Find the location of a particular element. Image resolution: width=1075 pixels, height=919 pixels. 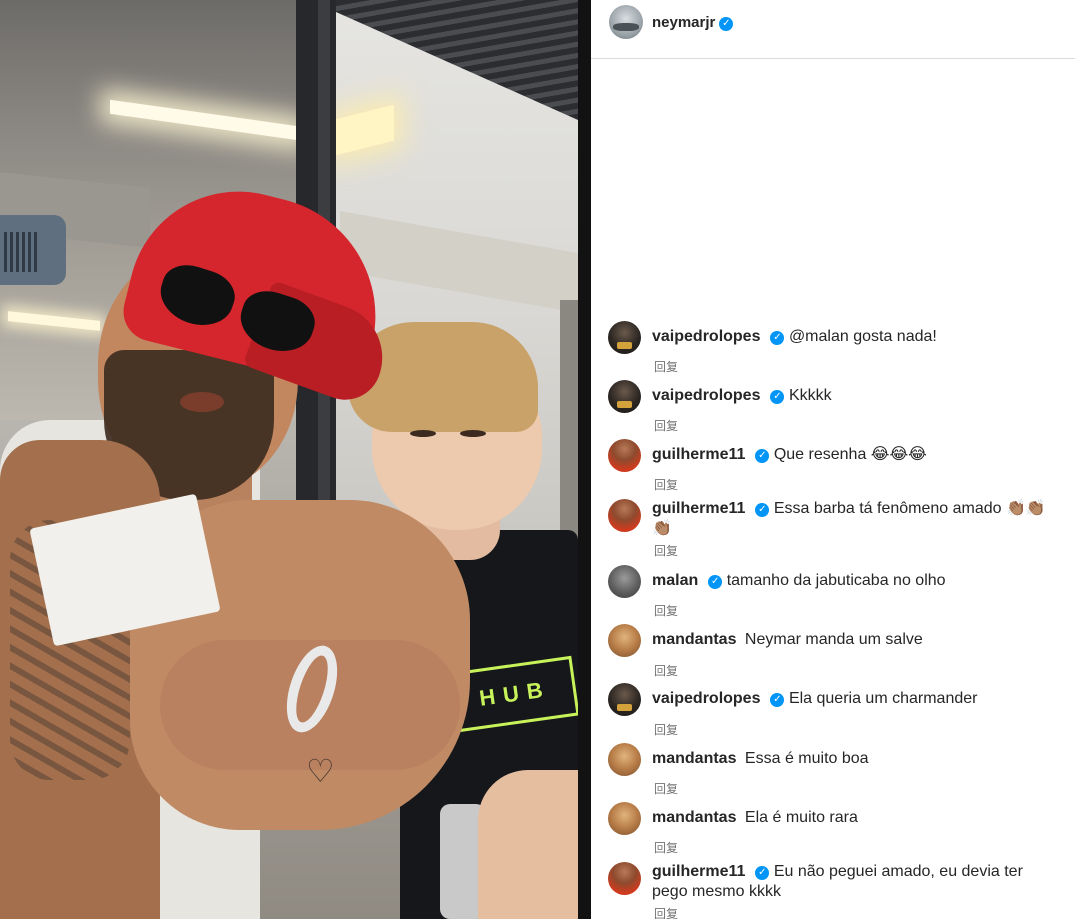

panel-divider is located at coordinates (584, 459).